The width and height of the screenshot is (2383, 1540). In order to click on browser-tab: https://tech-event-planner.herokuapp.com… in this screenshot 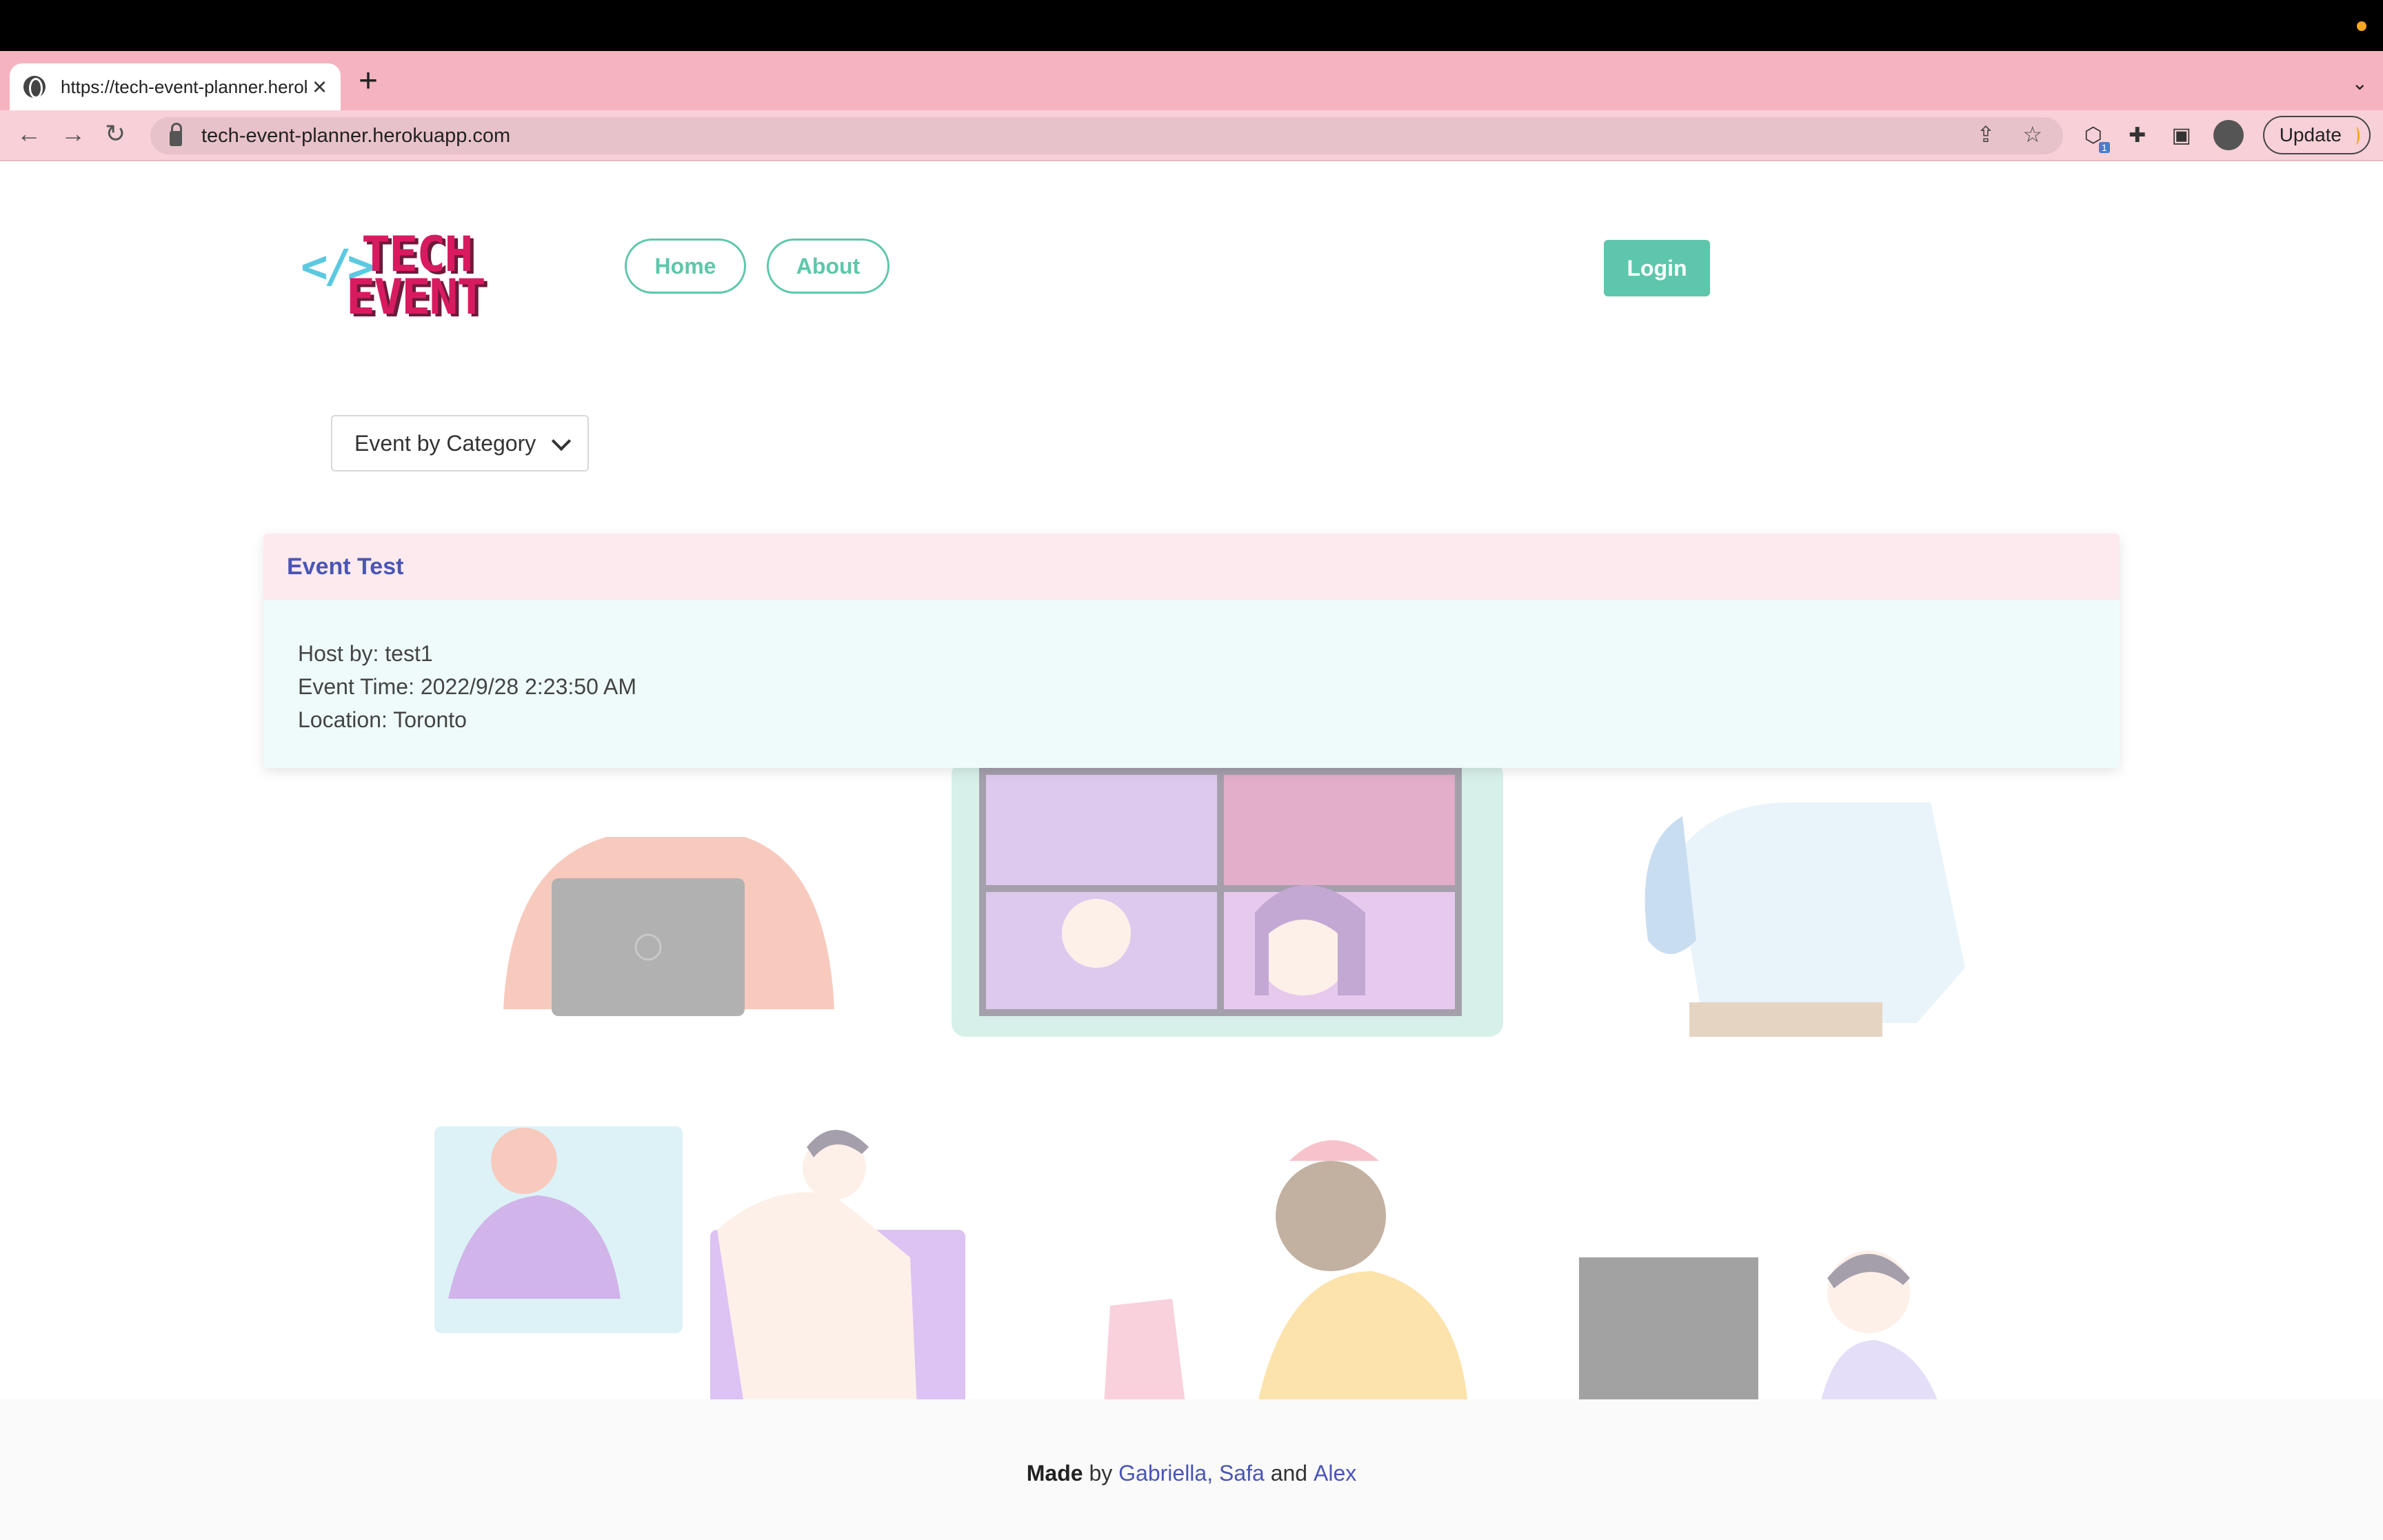, I will do `click(175, 87)`.